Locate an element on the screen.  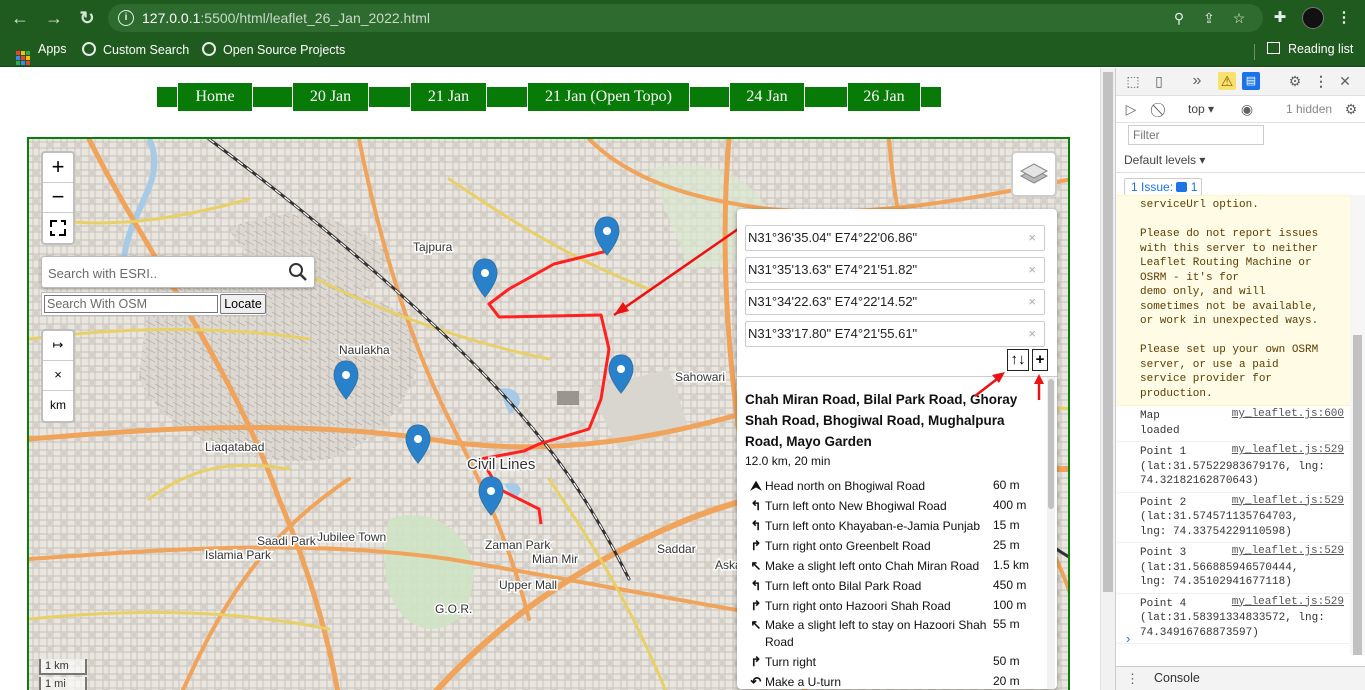
routing-scrollbar is located at coordinates (1051, 533).